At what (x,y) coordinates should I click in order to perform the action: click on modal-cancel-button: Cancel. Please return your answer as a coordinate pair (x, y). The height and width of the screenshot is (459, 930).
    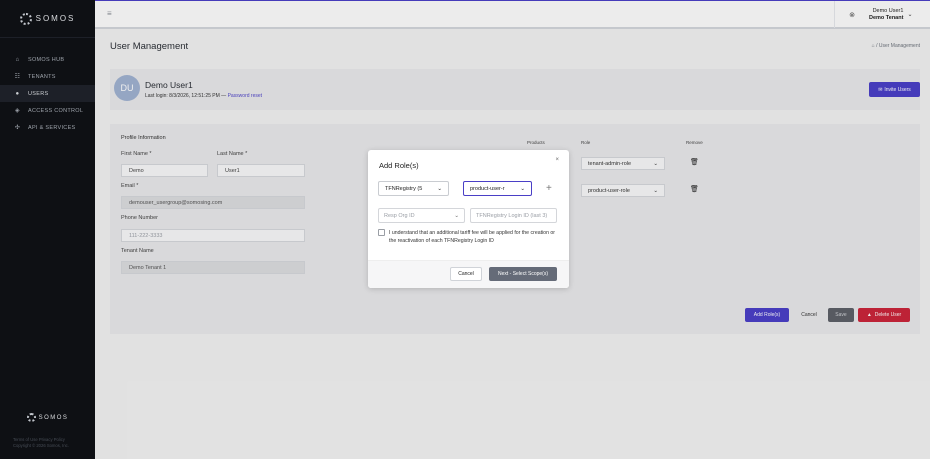
    Looking at the image, I should click on (466, 274).